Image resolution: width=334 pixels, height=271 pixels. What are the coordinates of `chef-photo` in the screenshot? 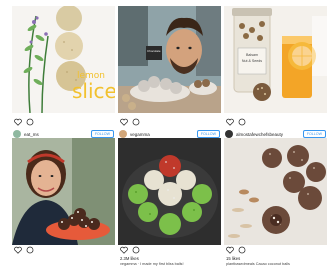 It's located at (169, 59).